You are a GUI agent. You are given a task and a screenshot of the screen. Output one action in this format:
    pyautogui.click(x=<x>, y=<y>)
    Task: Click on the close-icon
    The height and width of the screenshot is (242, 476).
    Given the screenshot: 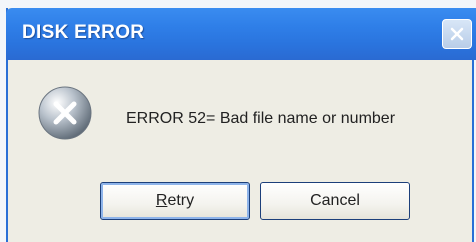 What is the action you would take?
    pyautogui.click(x=457, y=34)
    